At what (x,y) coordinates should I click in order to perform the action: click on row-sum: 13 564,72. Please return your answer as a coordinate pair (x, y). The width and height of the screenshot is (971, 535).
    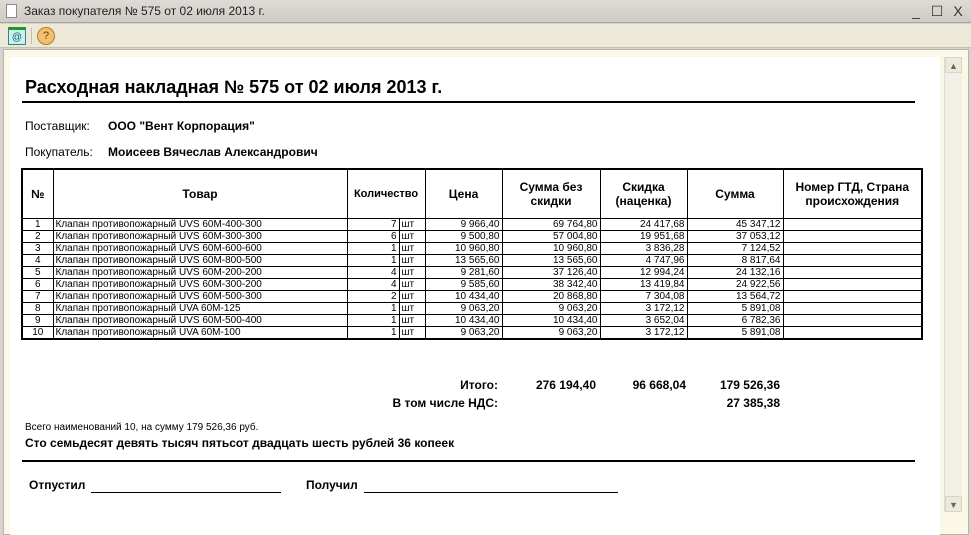
    Looking at the image, I should click on (735, 296).